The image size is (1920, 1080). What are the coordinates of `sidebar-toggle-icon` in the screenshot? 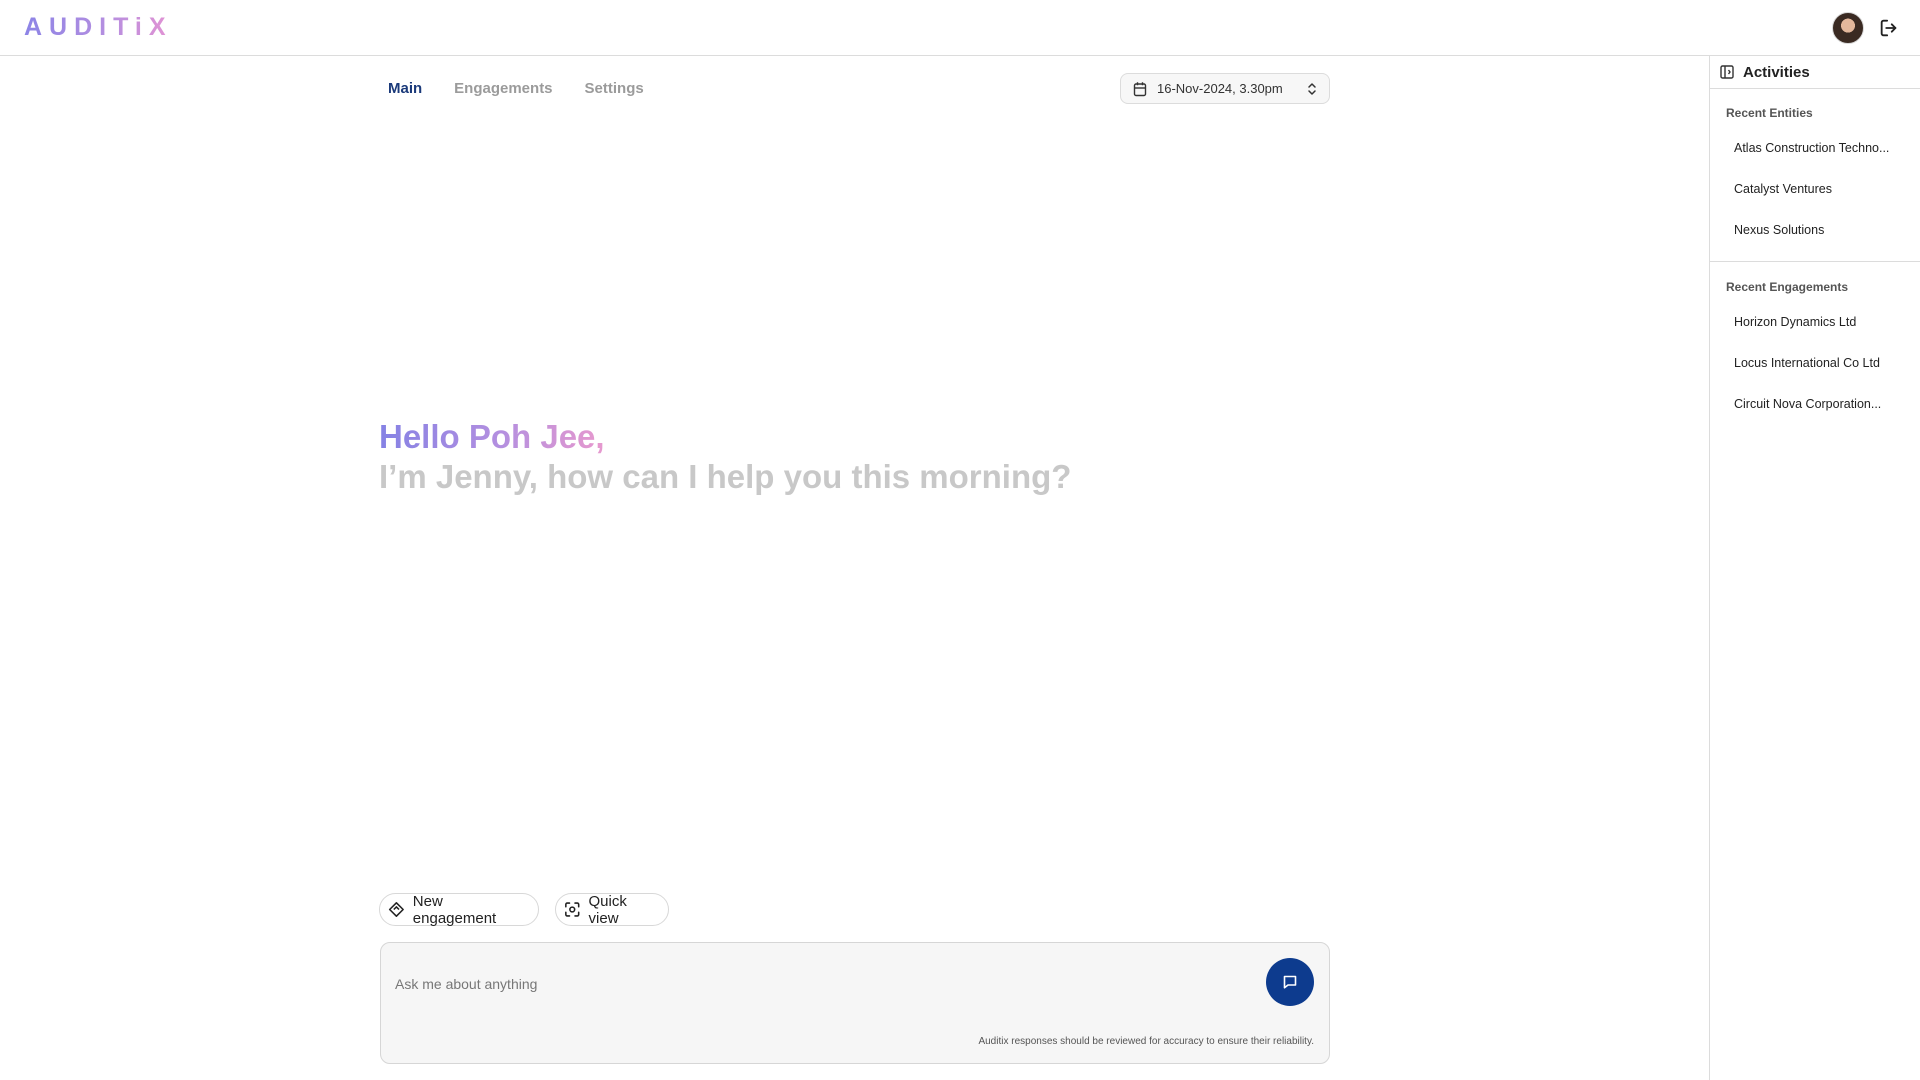 It's located at (1727, 72).